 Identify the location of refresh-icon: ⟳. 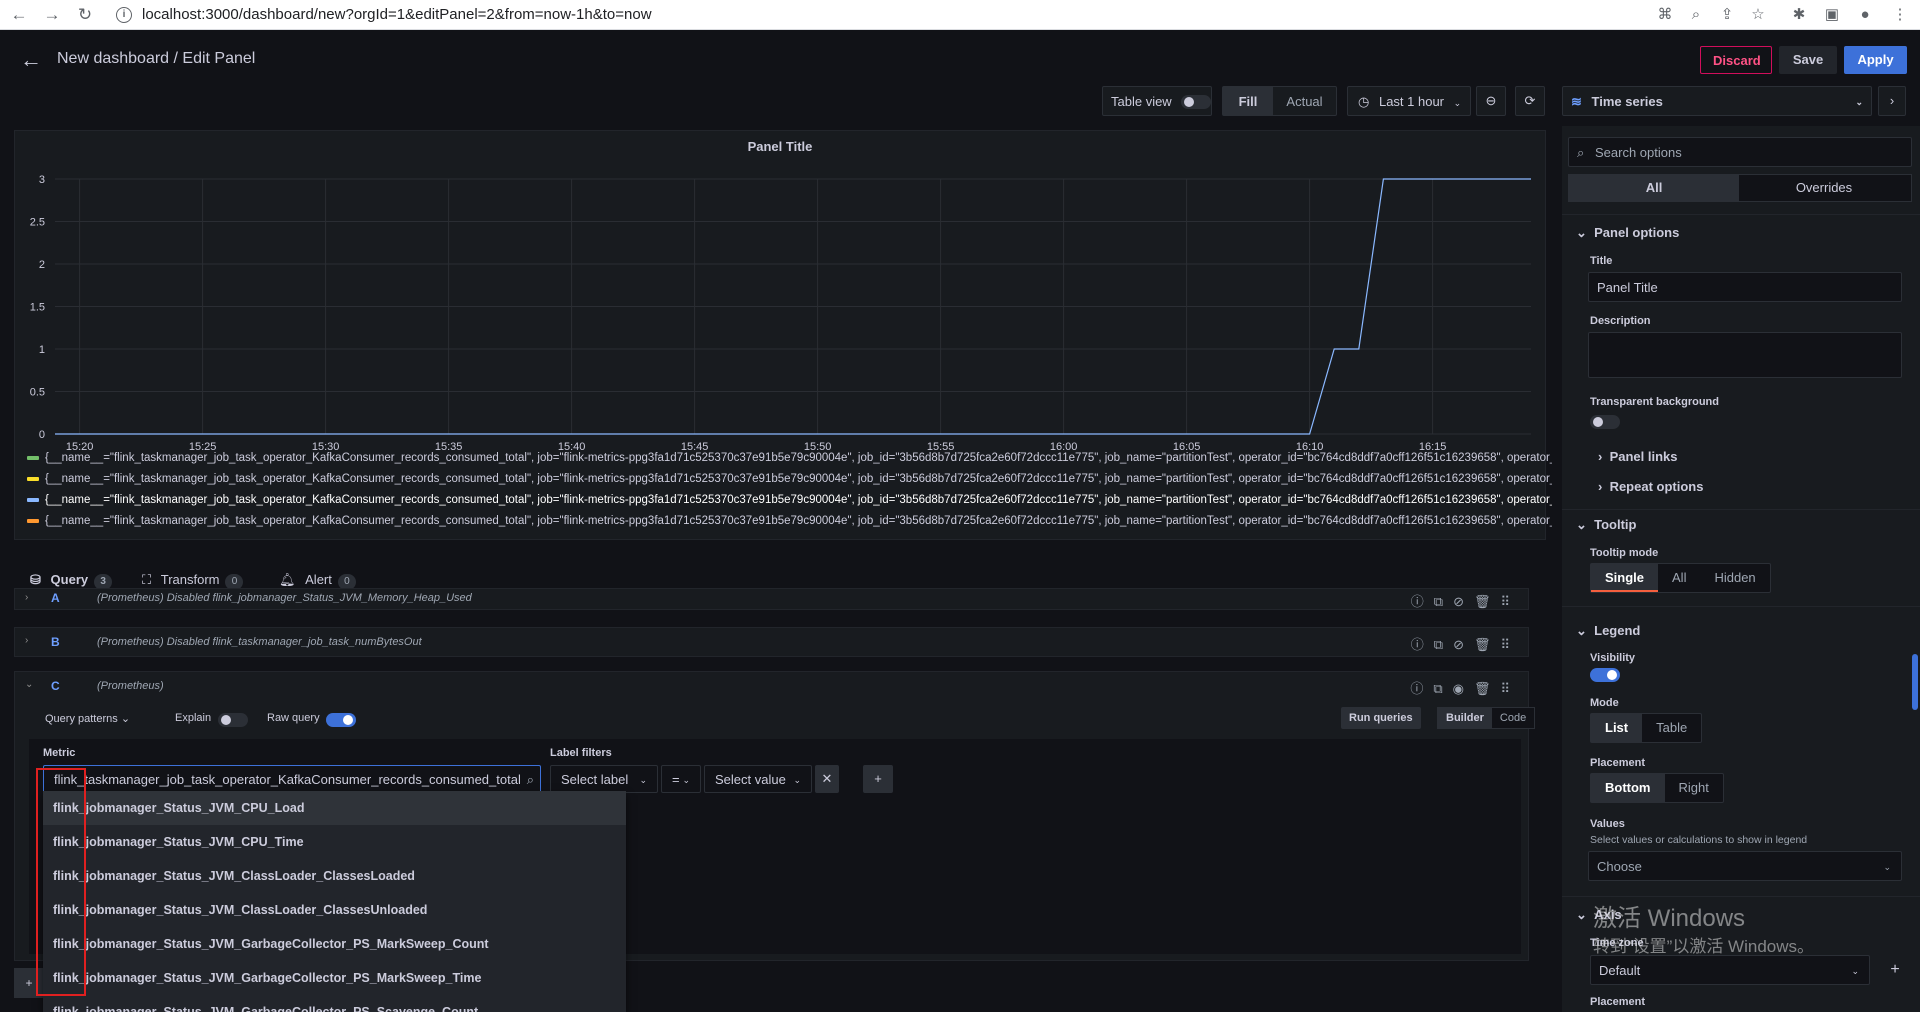
(1530, 101).